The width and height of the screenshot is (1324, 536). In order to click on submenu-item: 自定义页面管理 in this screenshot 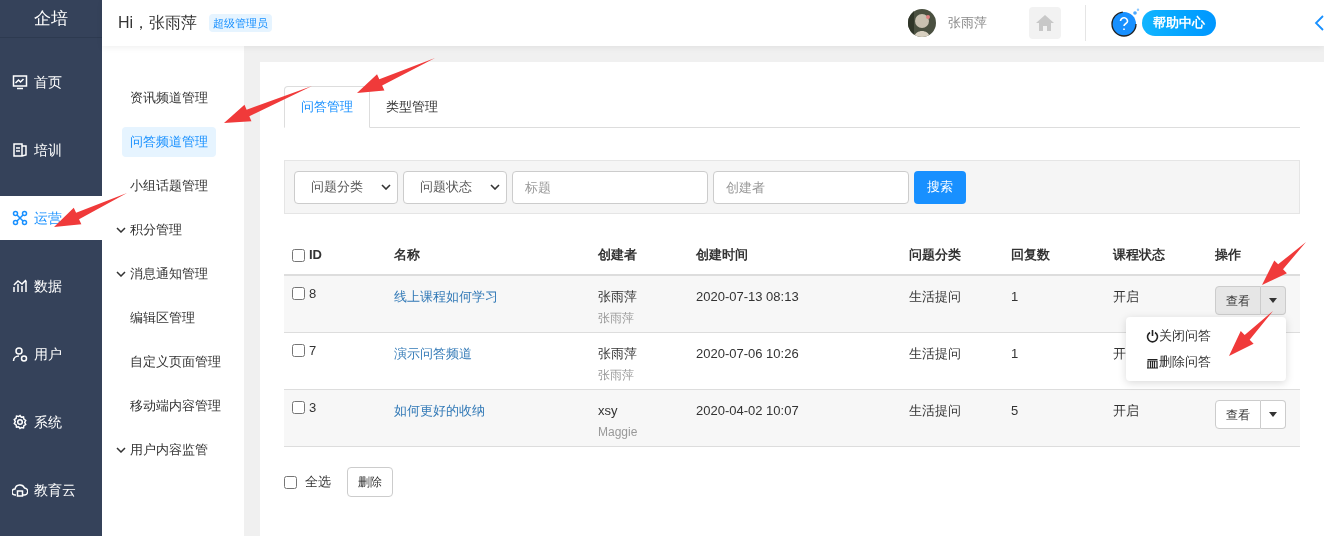, I will do `click(175, 362)`.